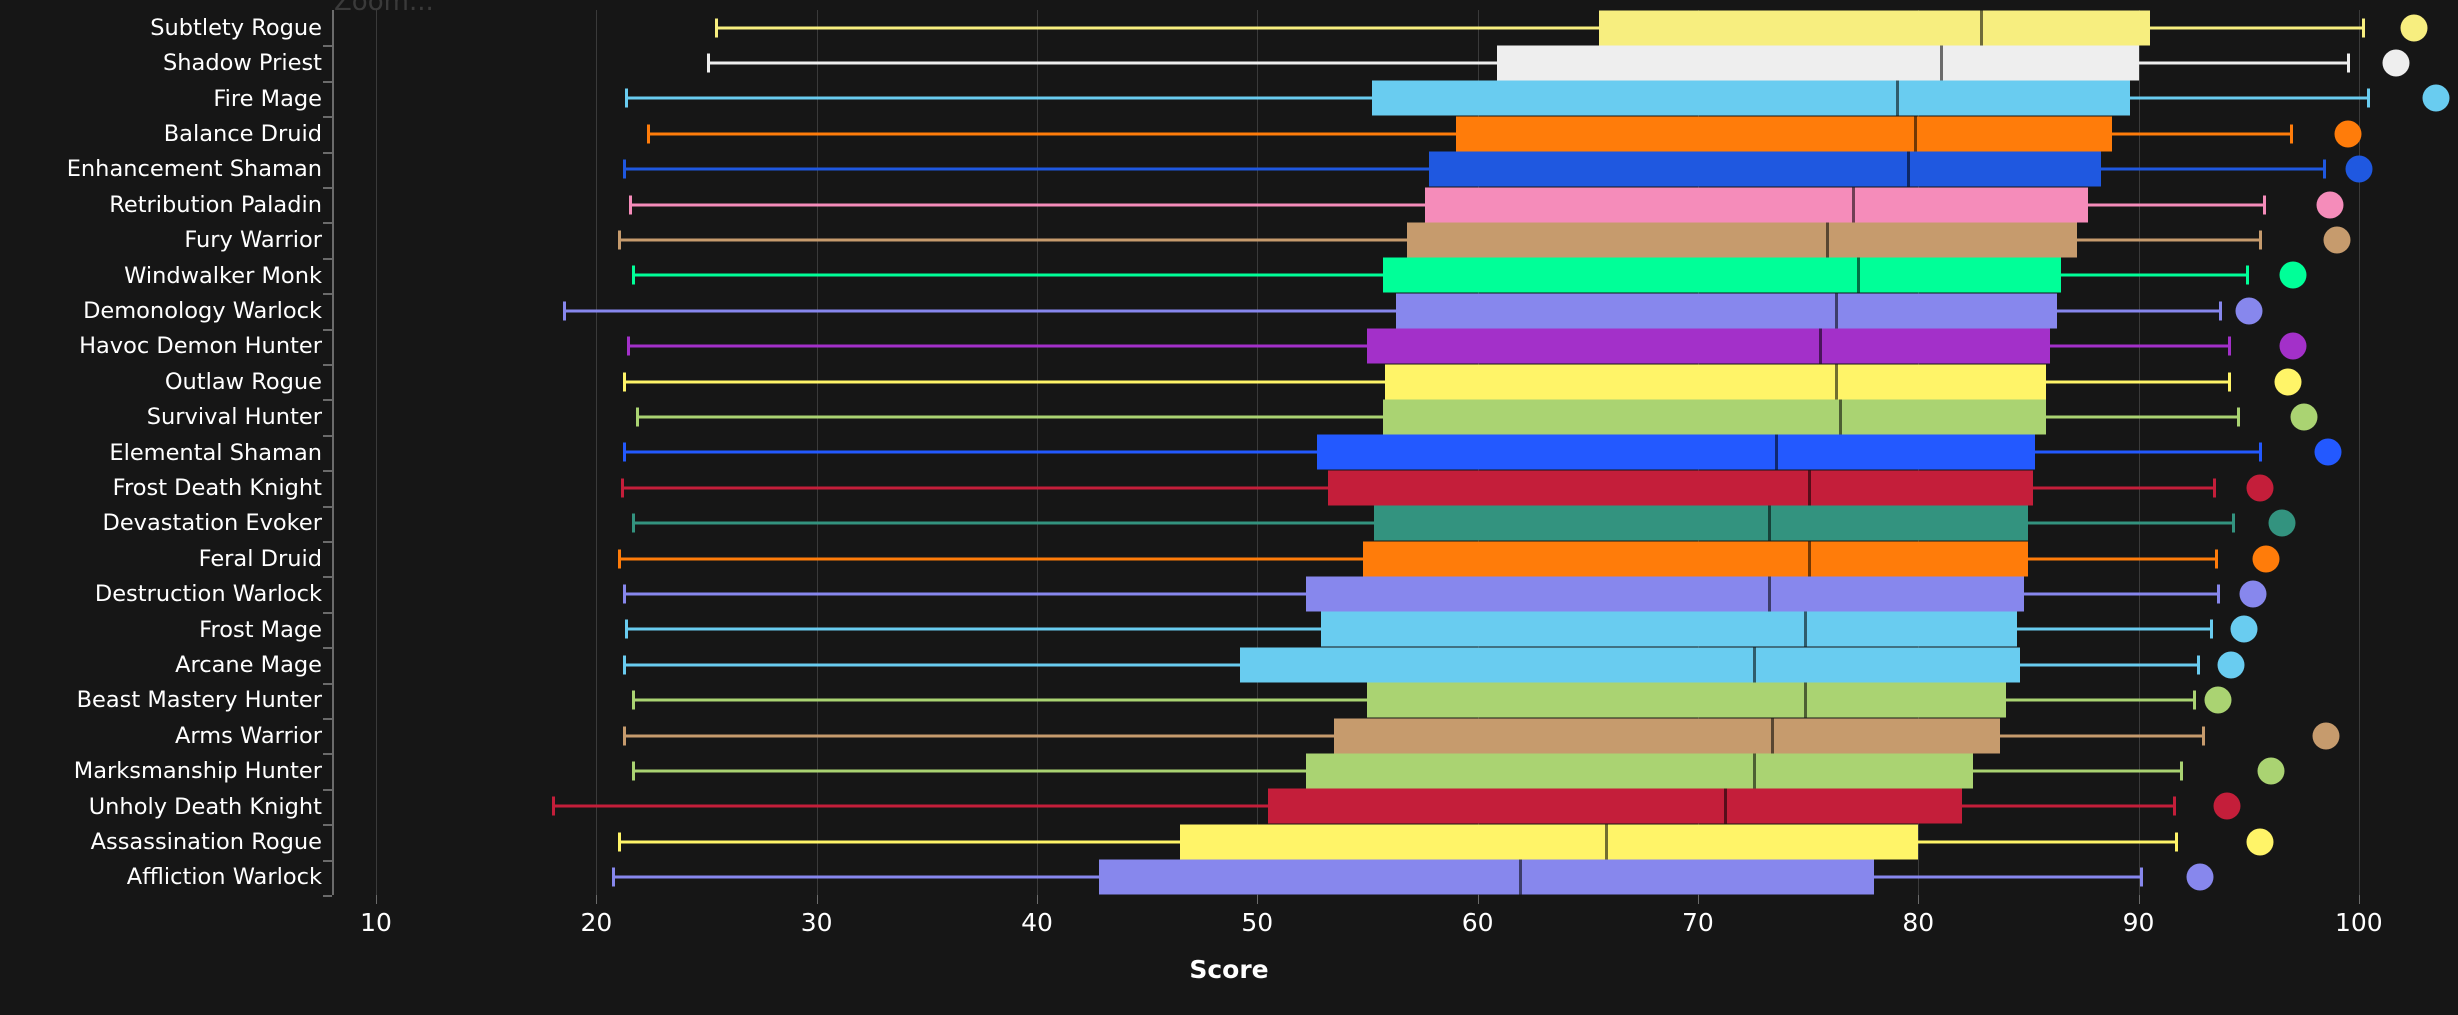 This screenshot has height=1015, width=2458. What do you see at coordinates (236, 27) in the screenshot?
I see `y-axis-label: Subtlety Rogue` at bounding box center [236, 27].